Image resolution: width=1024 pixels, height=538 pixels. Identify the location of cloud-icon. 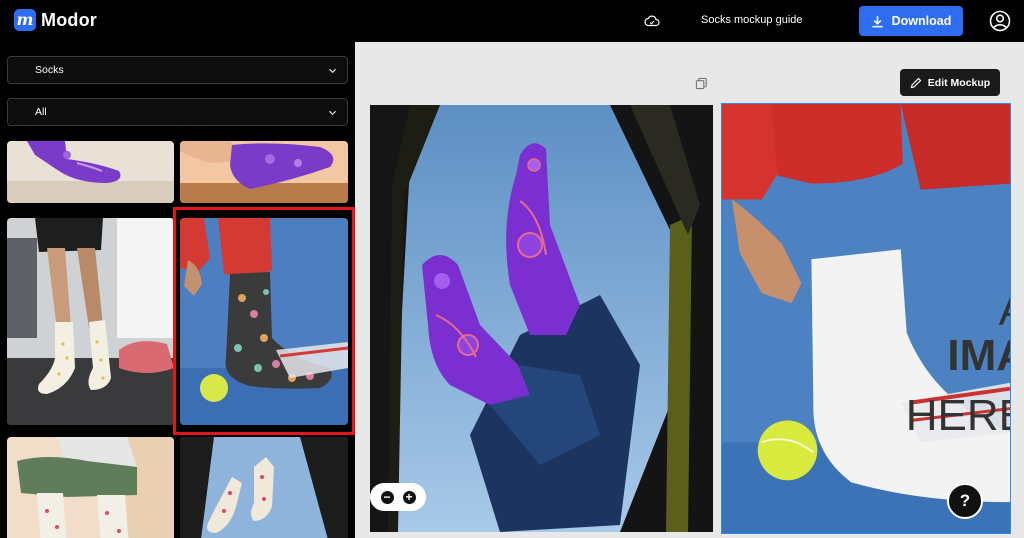
(652, 21).